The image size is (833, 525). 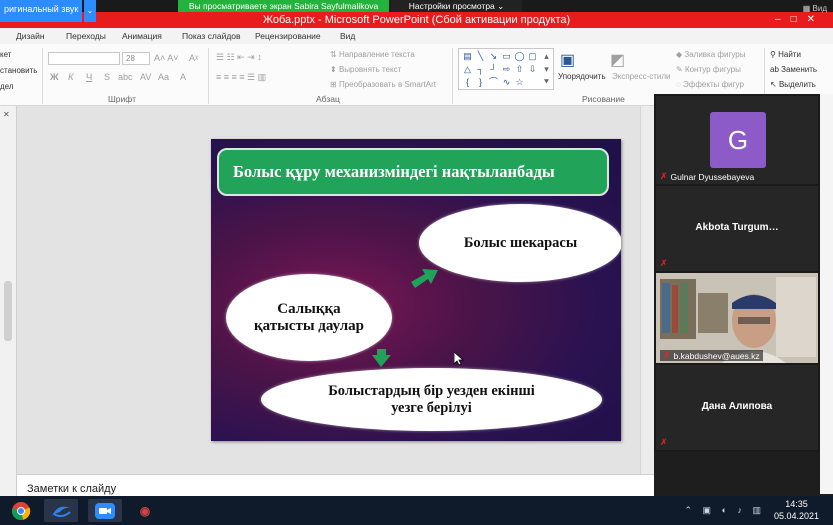 What do you see at coordinates (493, 69) in the screenshot?
I see `shape-elbow2-icon: ┘` at bounding box center [493, 69].